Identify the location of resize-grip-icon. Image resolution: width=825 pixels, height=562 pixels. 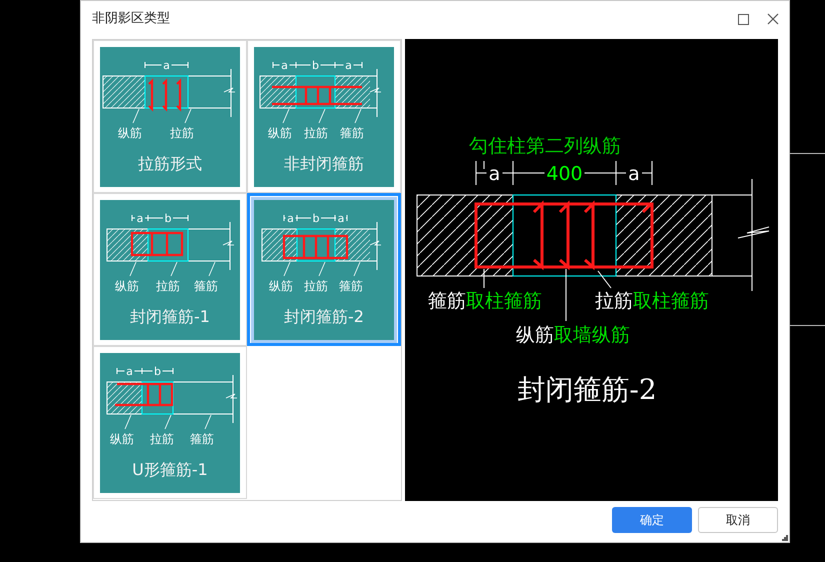
(785, 538).